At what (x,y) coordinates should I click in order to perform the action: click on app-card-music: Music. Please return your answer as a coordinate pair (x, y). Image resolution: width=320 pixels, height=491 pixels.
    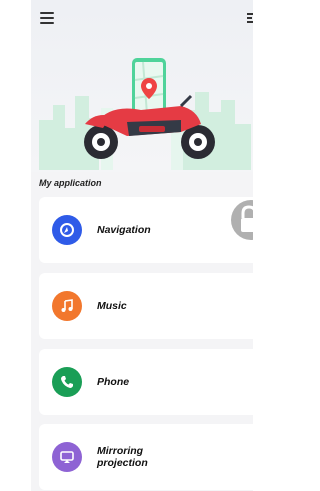
    Looking at the image, I should click on (146, 306).